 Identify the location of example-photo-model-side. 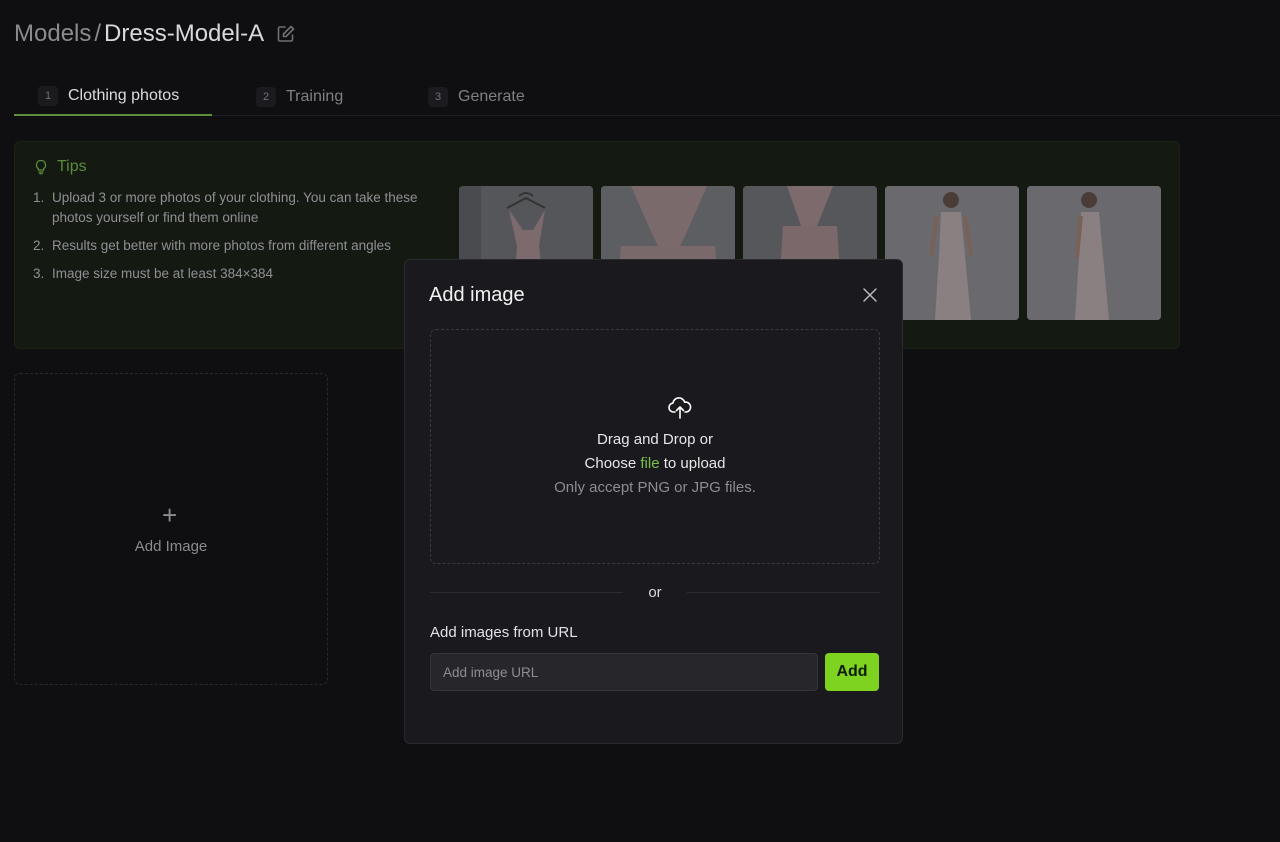
(1094, 253).